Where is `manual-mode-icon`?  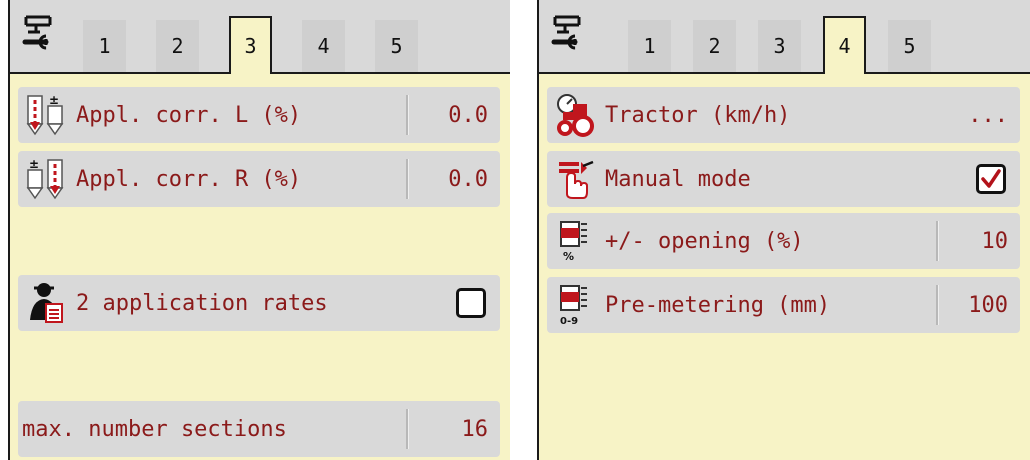 manual-mode-icon is located at coordinates (576, 179).